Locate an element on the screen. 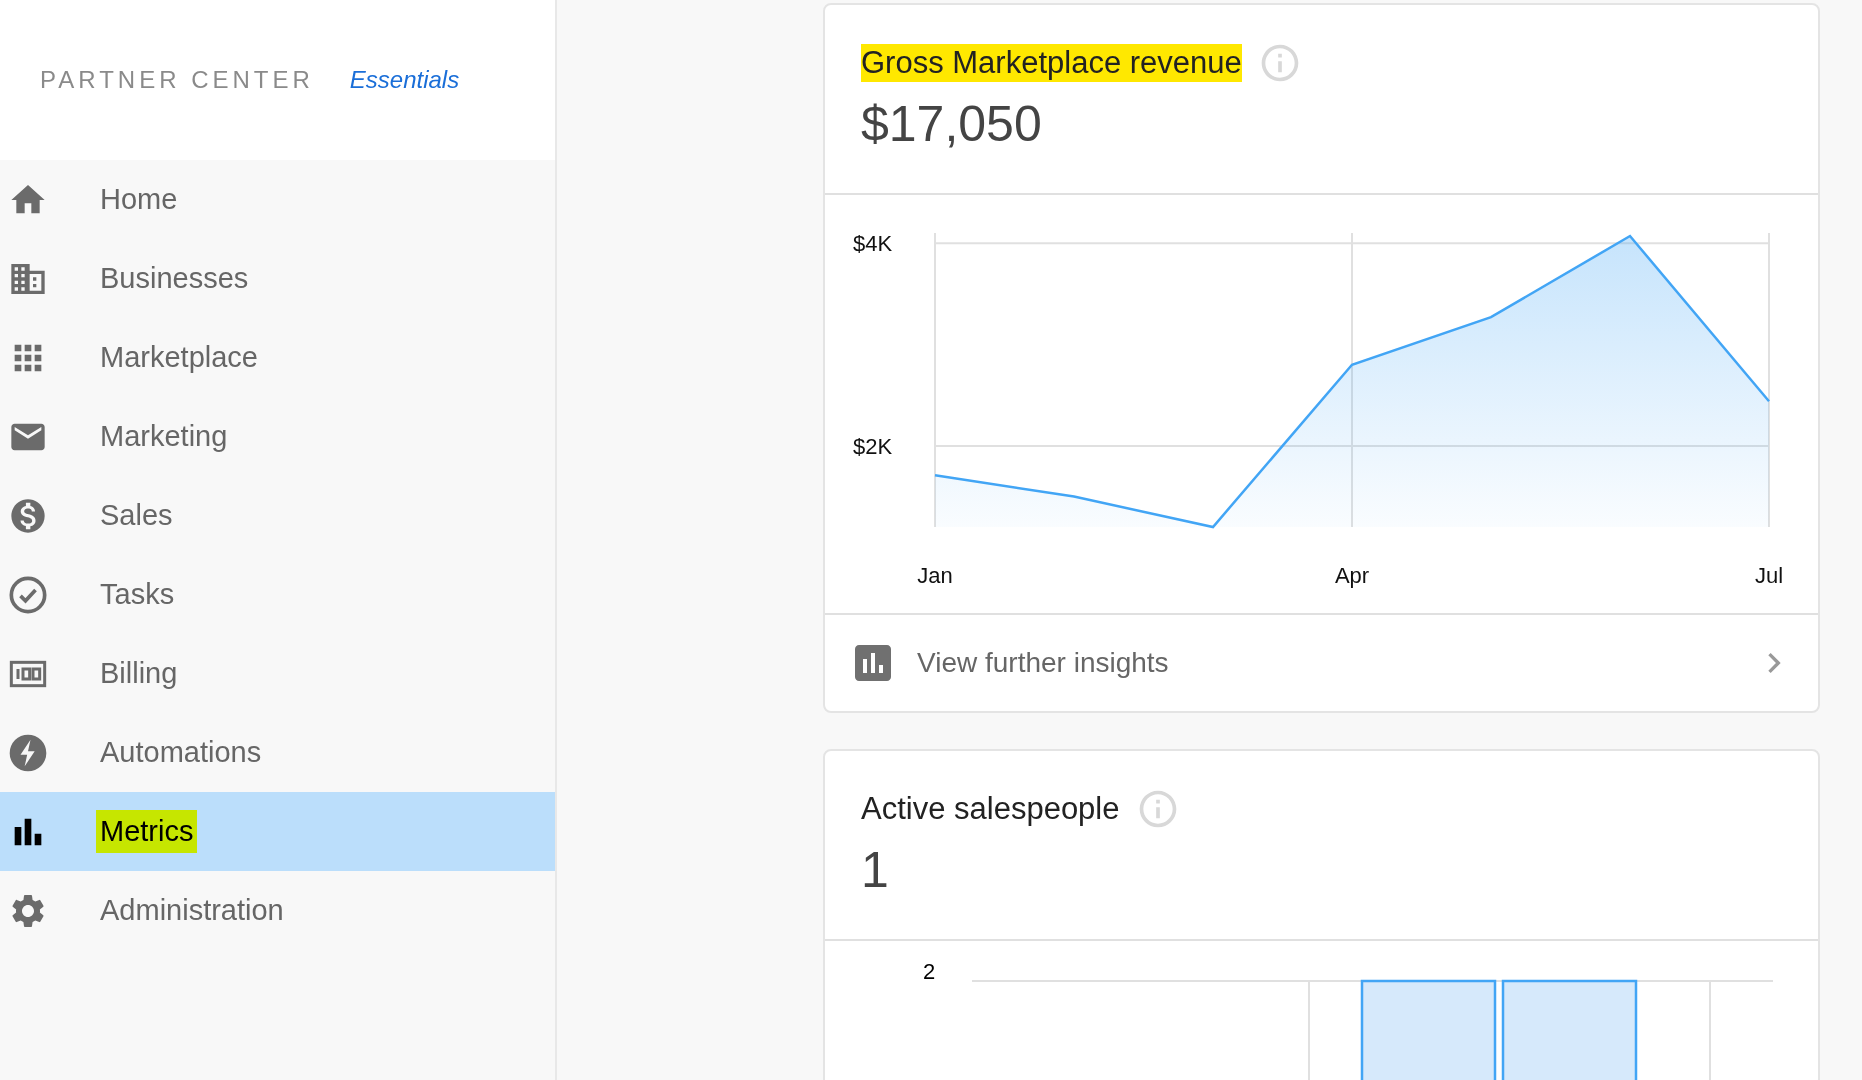 This screenshot has width=1862, height=1080. nav-label: Home is located at coordinates (139, 199).